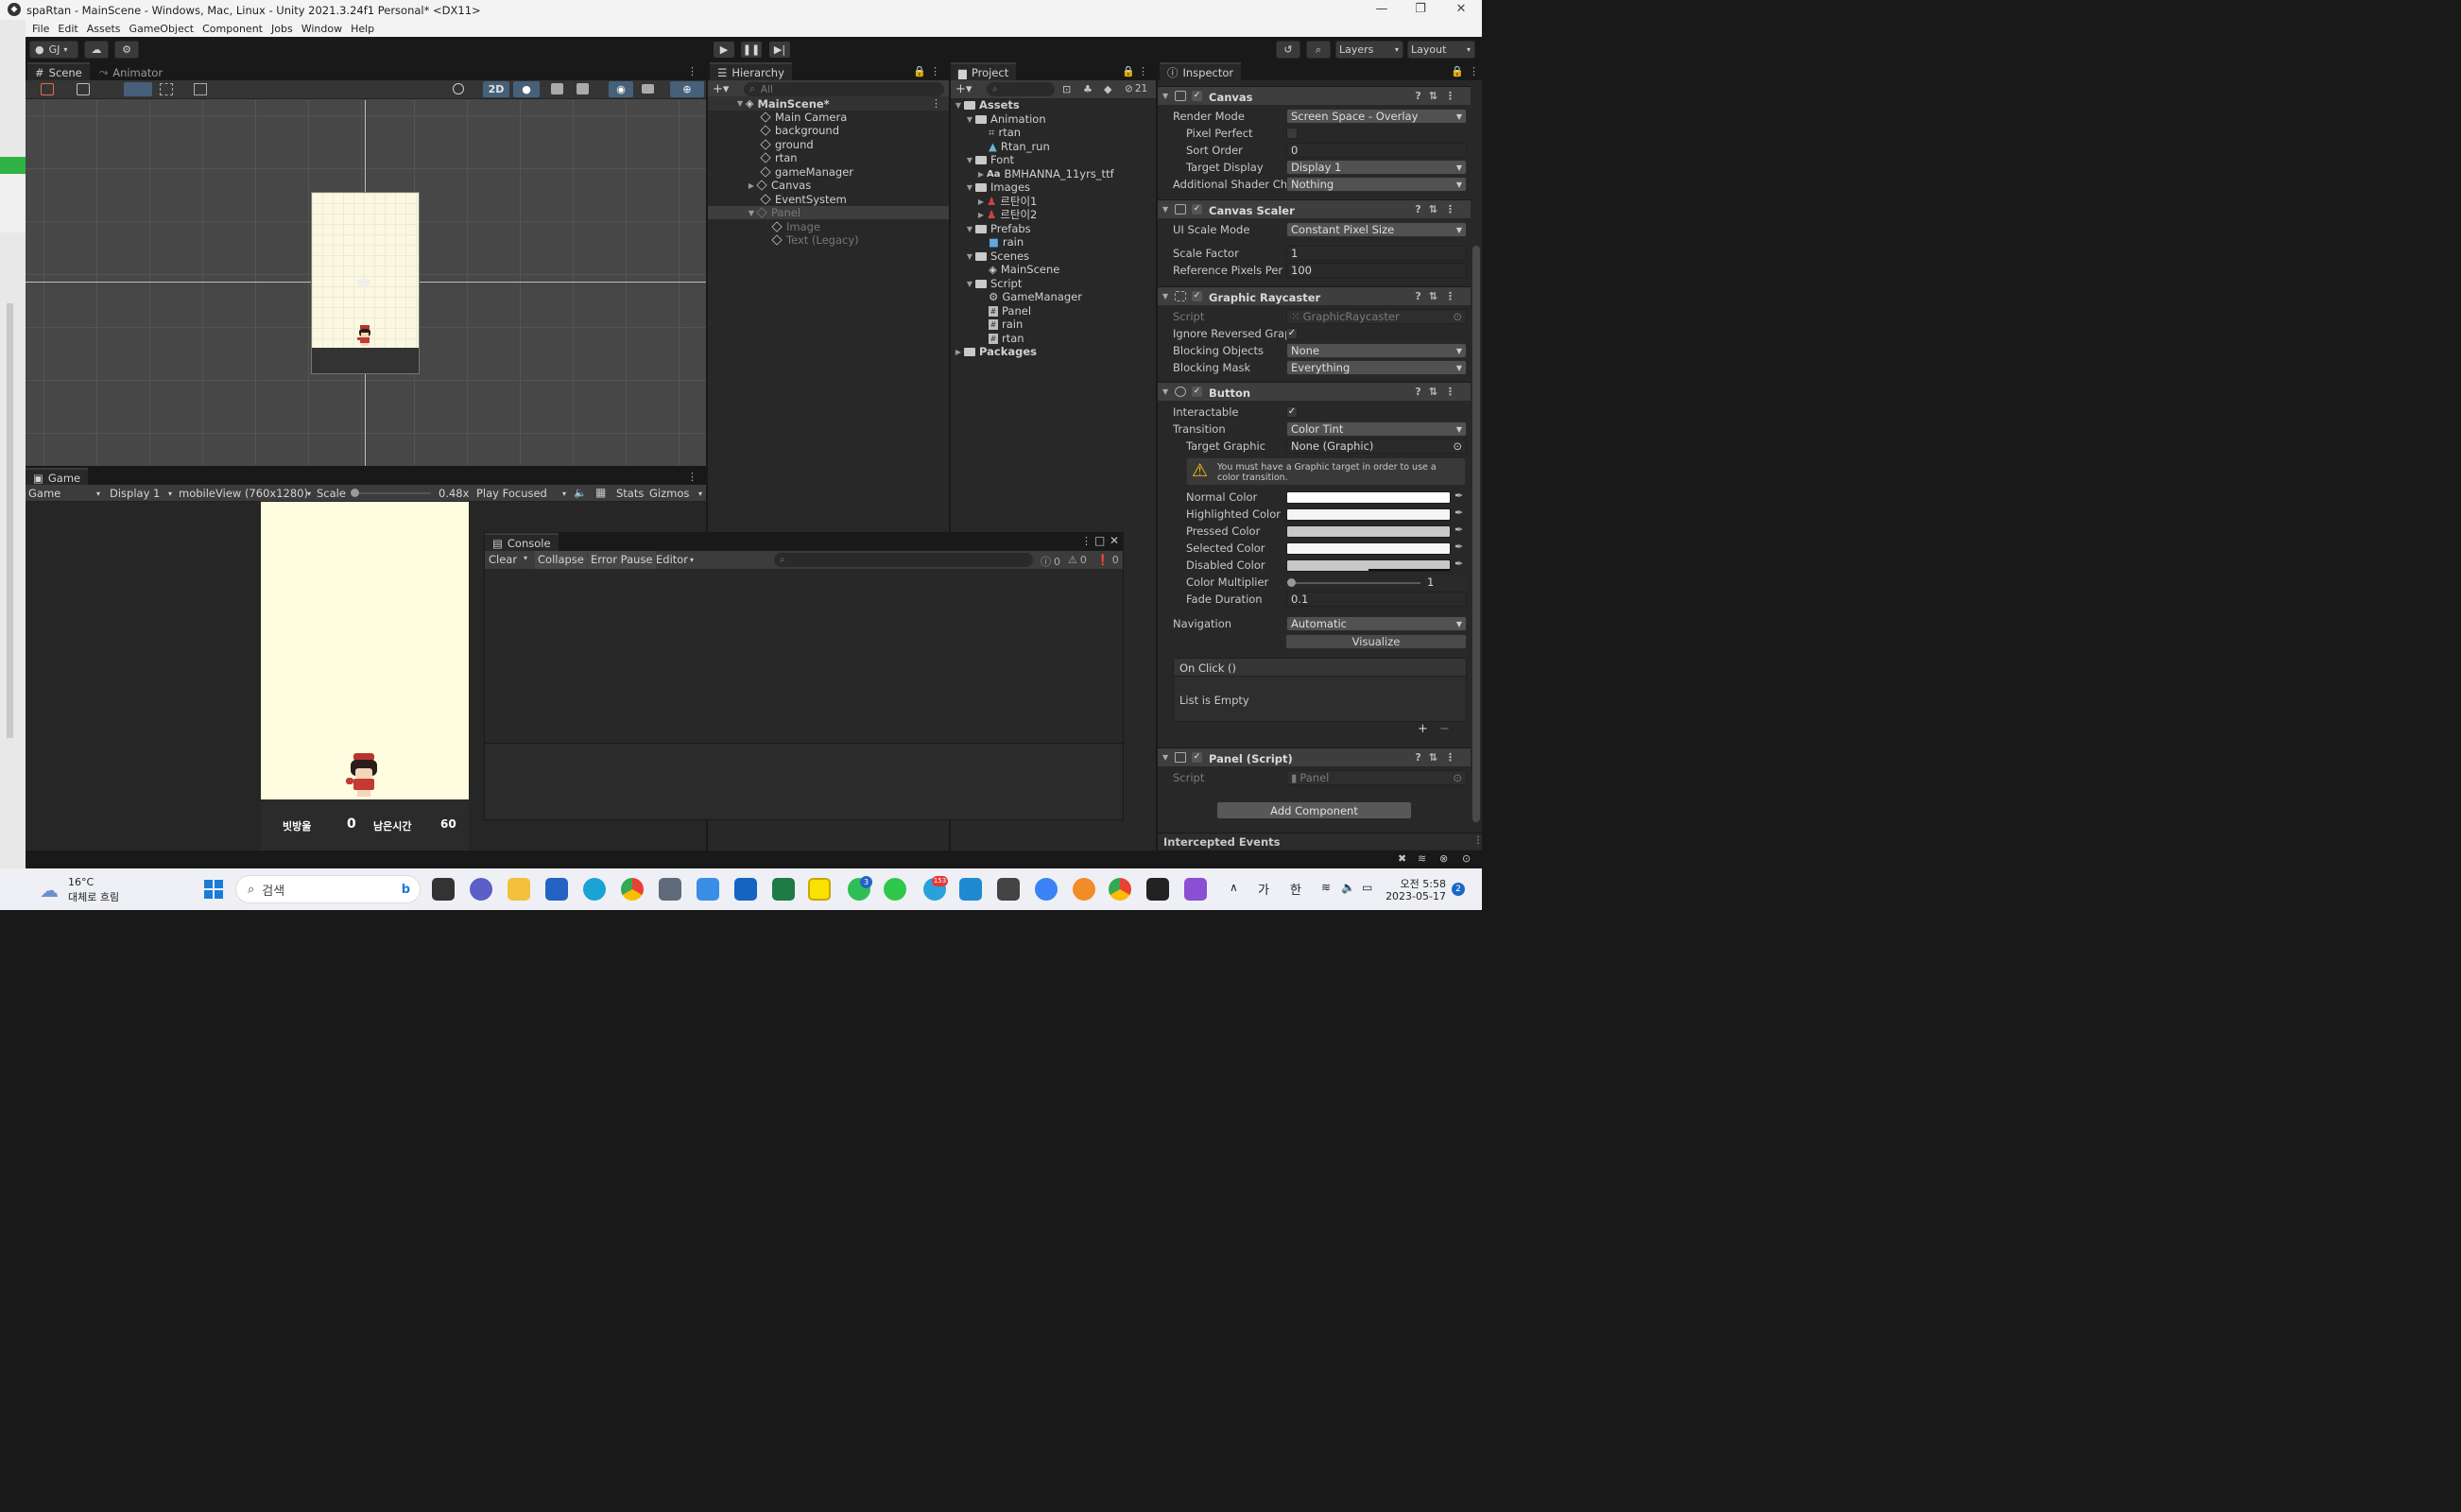 The image size is (2461, 1512). What do you see at coordinates (282, 29) in the screenshot?
I see `menu-jobs: Jobs` at bounding box center [282, 29].